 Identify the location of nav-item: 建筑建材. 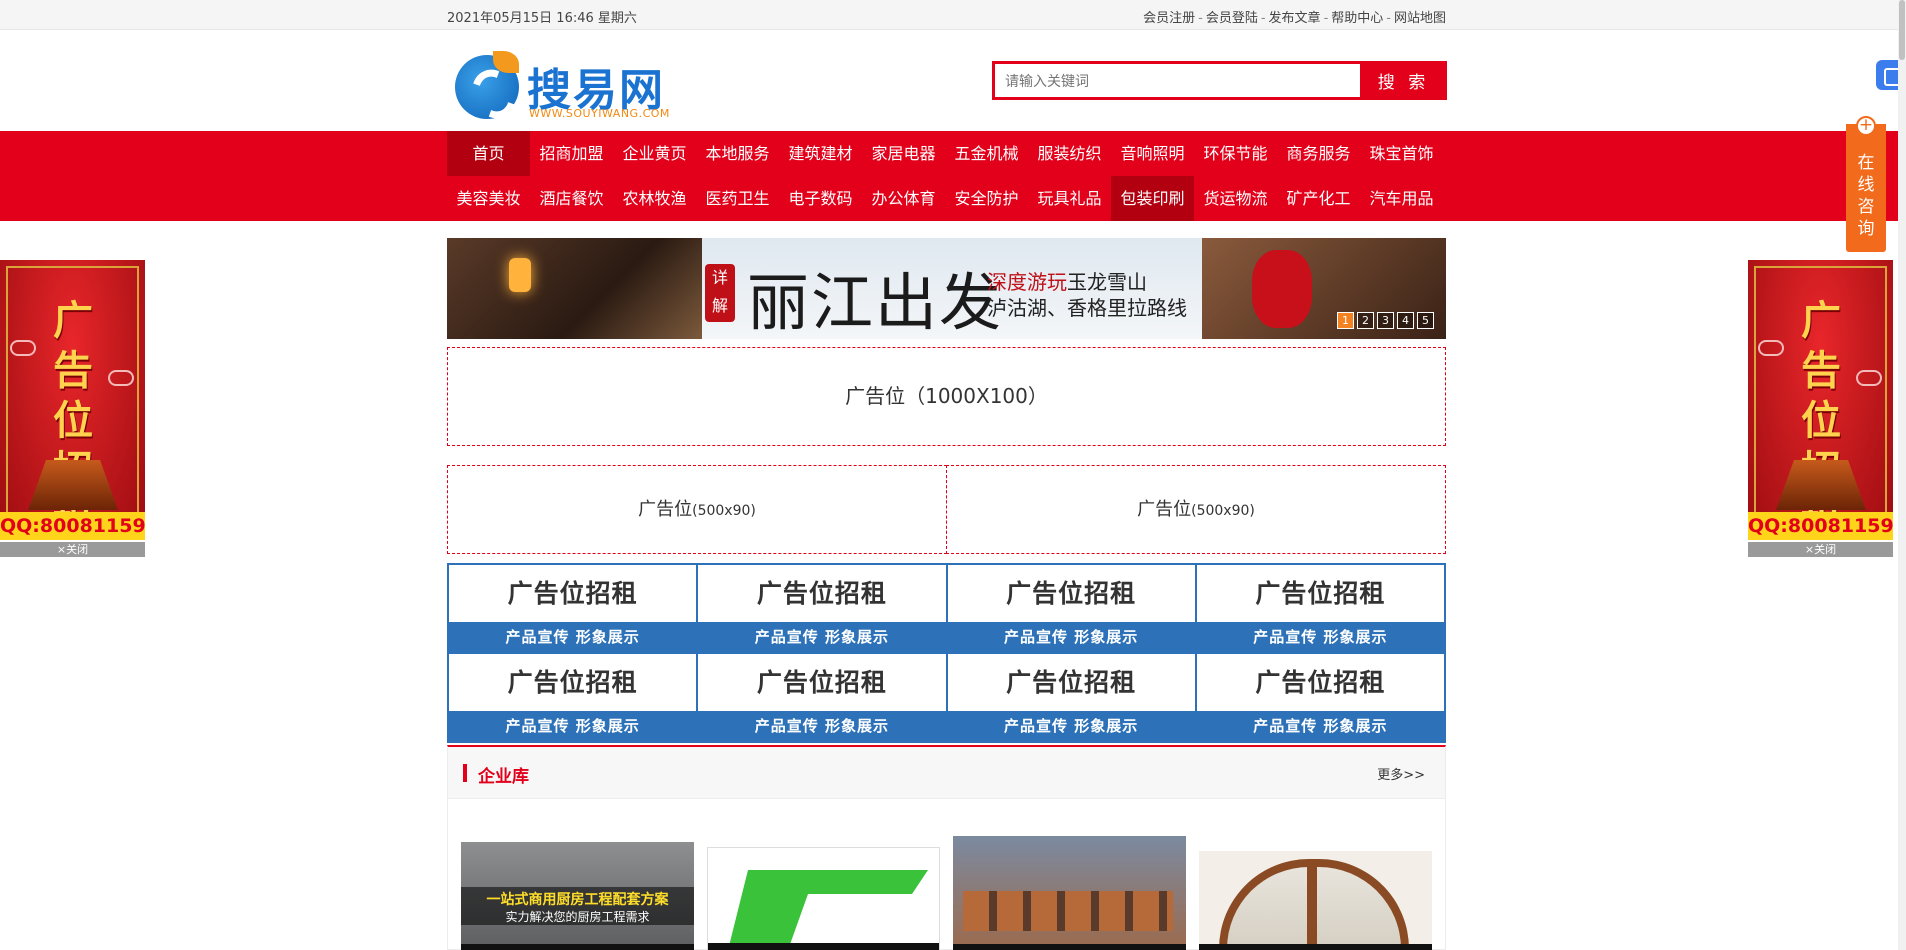
(820, 153).